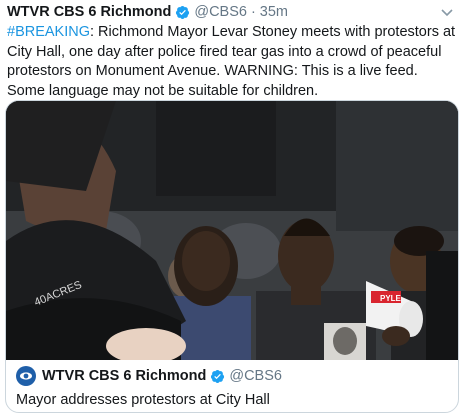 The height and width of the screenshot is (420, 463). Describe the element at coordinates (232, 400) in the screenshot. I see `card-title: Mayor addresses protestors at City Hall` at that location.